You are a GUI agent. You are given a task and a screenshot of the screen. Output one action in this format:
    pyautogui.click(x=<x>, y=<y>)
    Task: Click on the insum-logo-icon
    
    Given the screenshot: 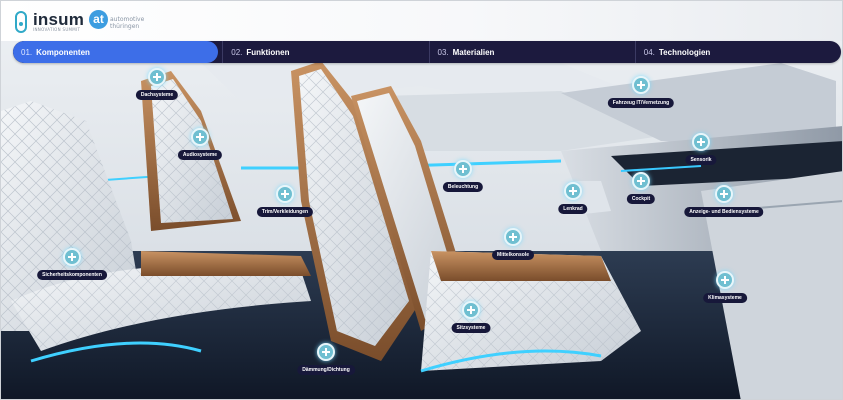 What is the action you would take?
    pyautogui.click(x=21, y=22)
    